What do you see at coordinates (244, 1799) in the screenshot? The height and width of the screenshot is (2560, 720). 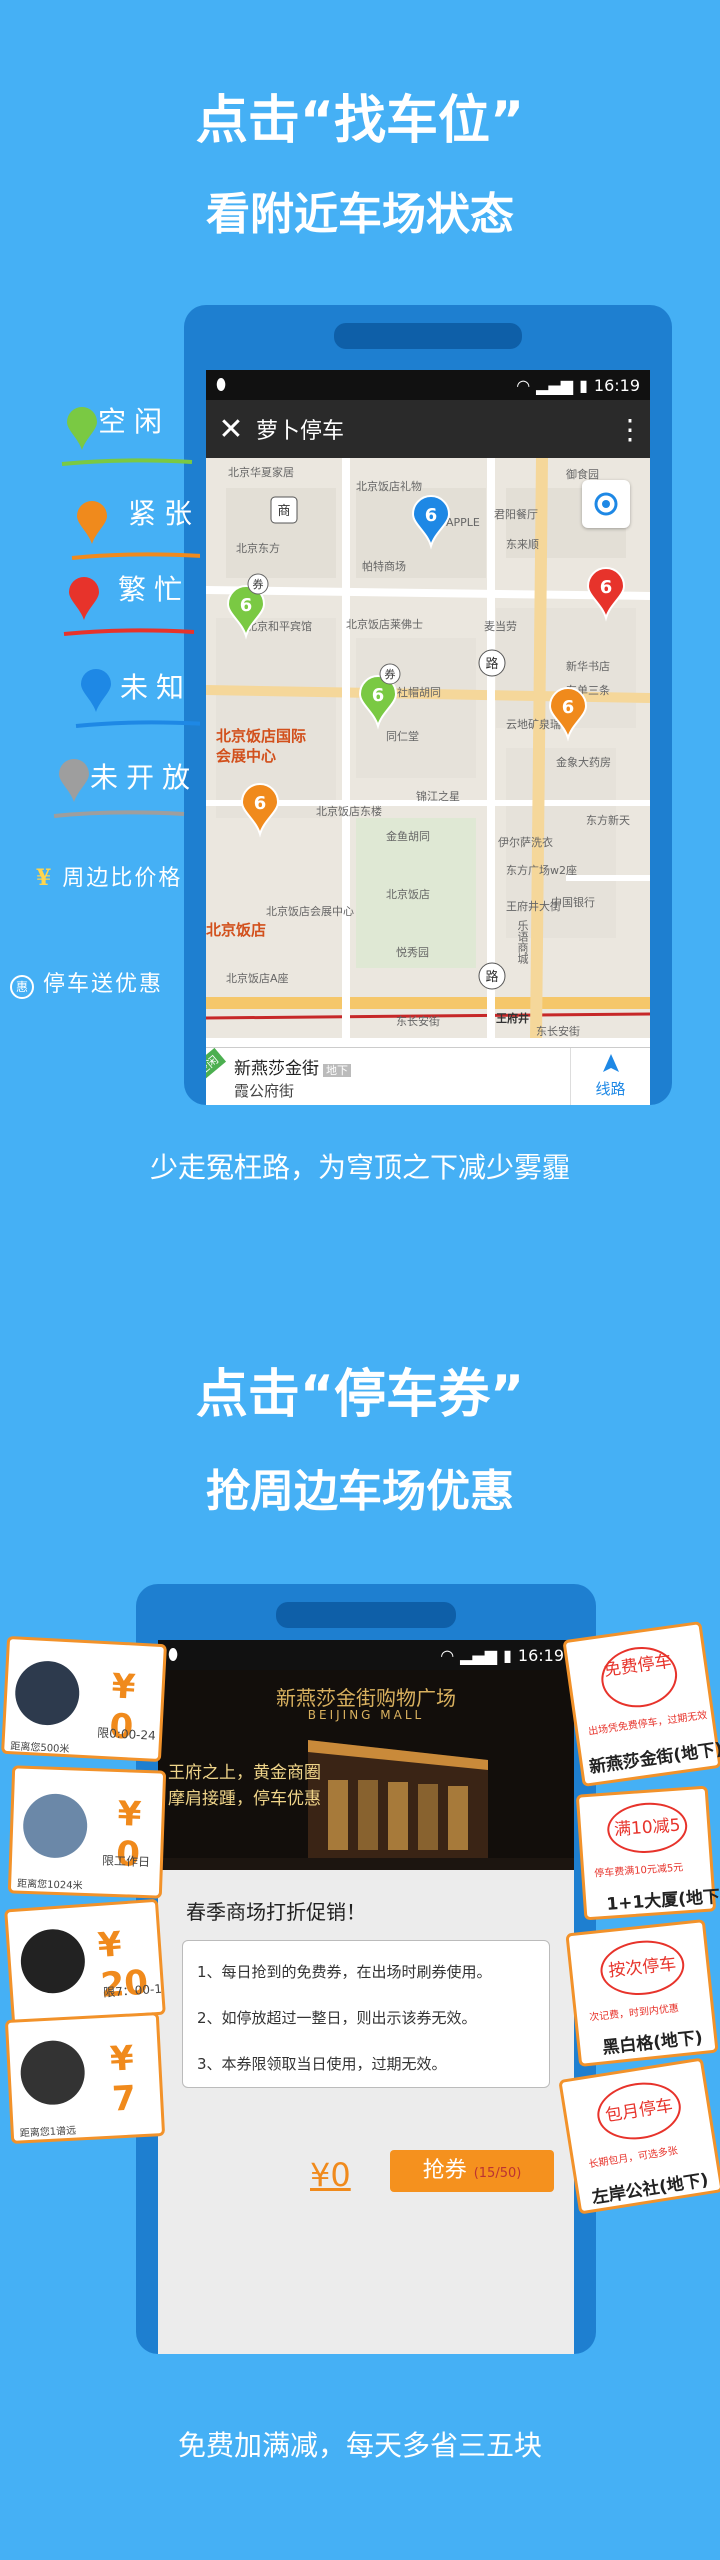 I see `slogan-line: 摩肩接踵，停车优惠` at bounding box center [244, 1799].